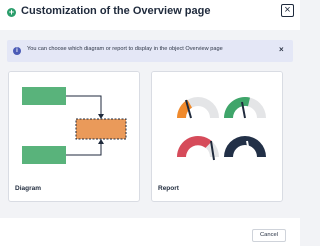 The width and height of the screenshot is (320, 246). Describe the element at coordinates (101, 129) in the screenshot. I see `diagram-box-selected` at that location.